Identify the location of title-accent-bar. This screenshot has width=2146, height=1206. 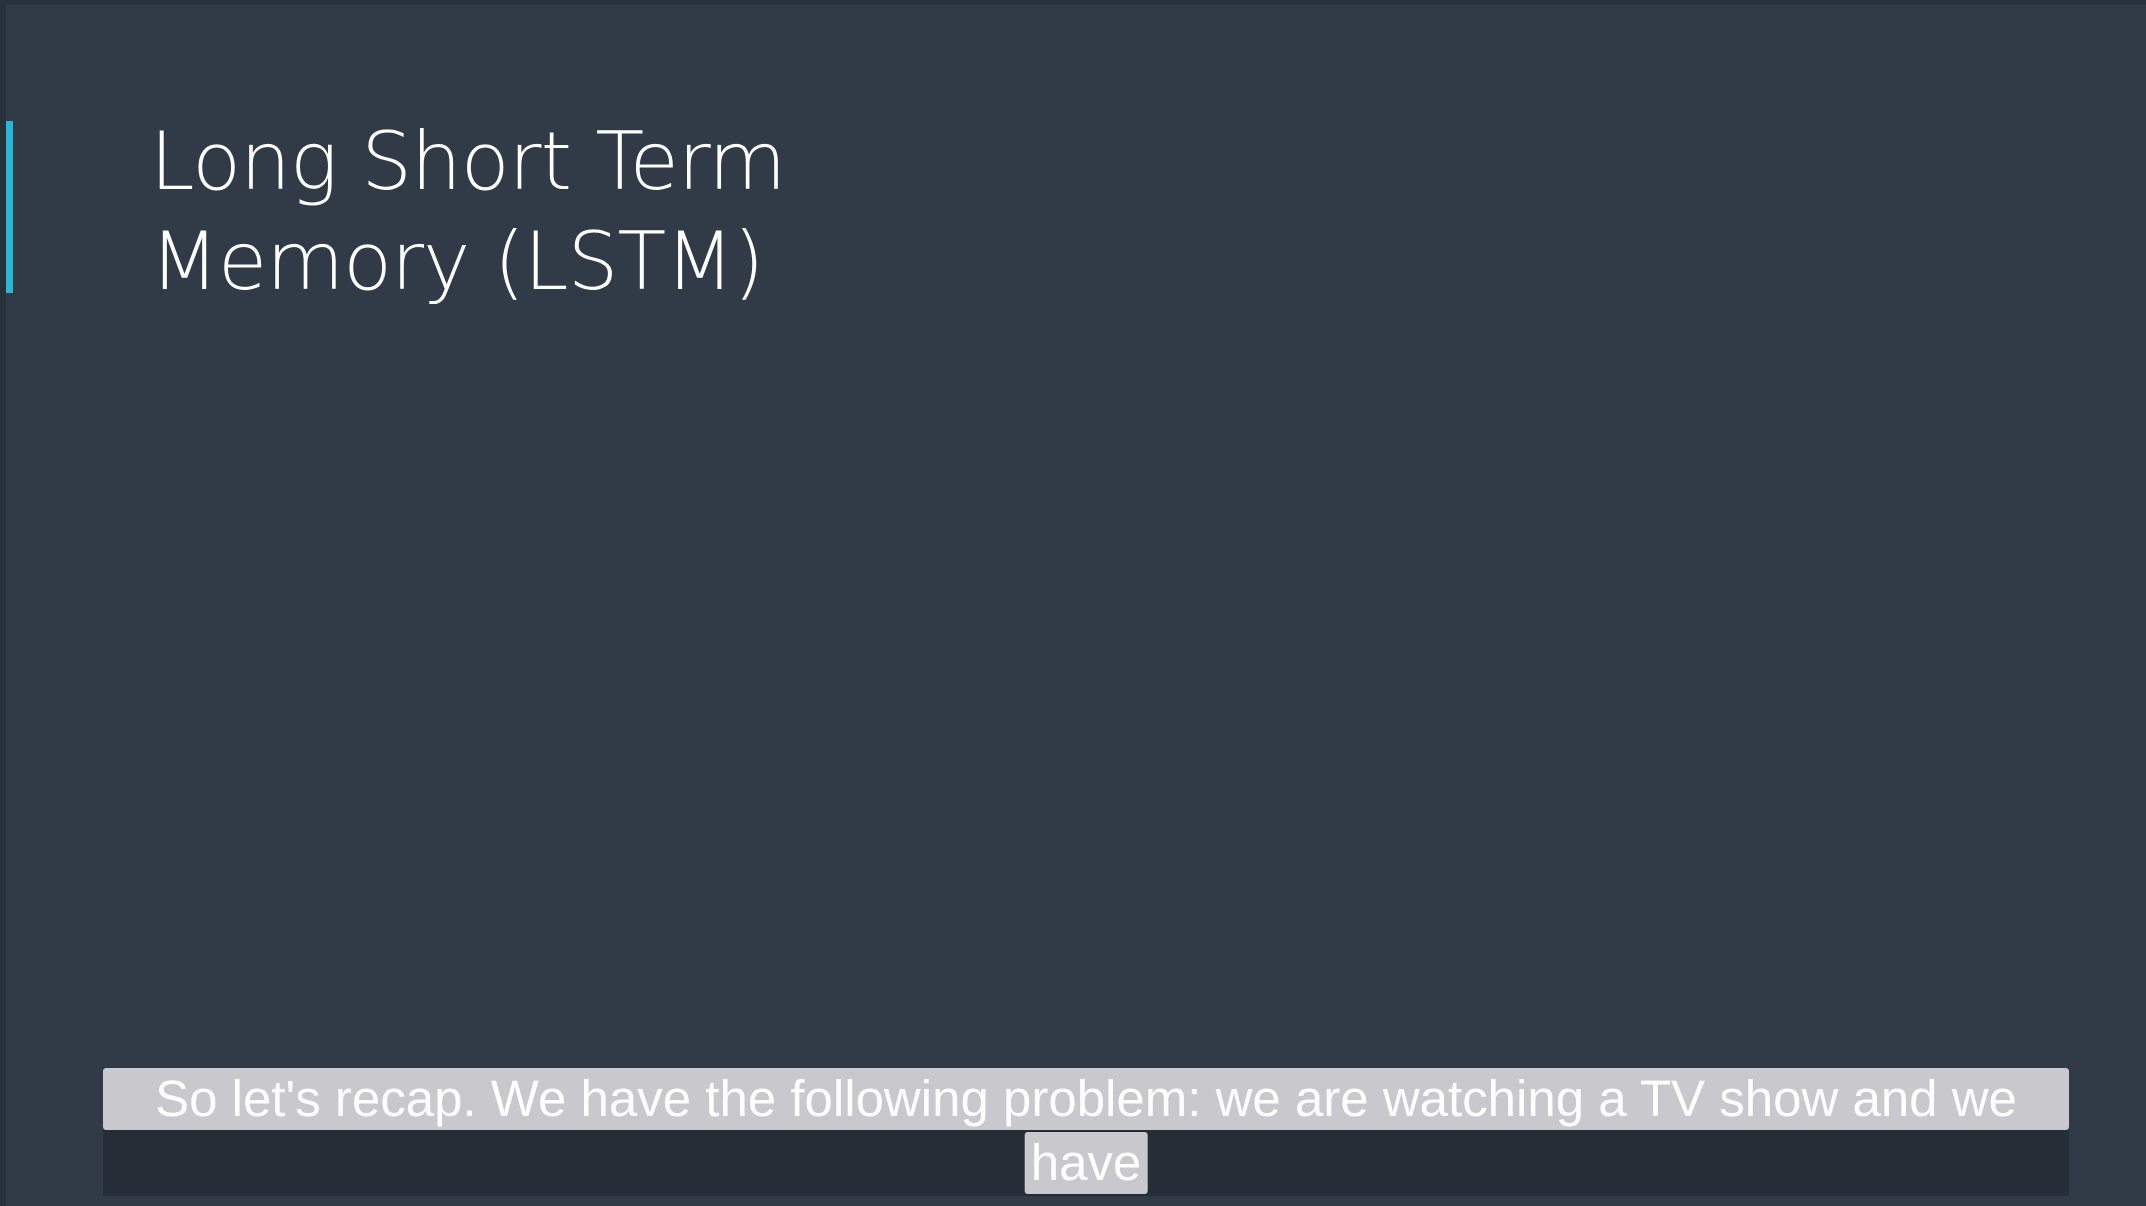
(9, 207).